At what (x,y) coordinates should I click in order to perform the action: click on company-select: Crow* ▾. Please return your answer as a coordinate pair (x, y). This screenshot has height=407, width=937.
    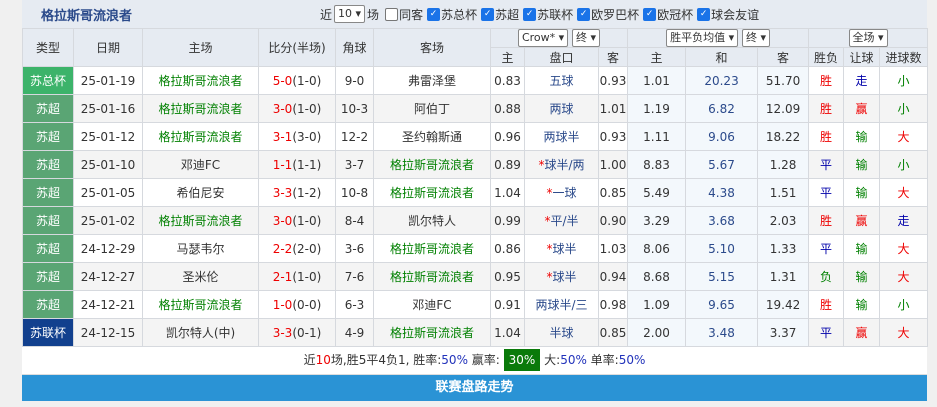
    Looking at the image, I should click on (543, 38).